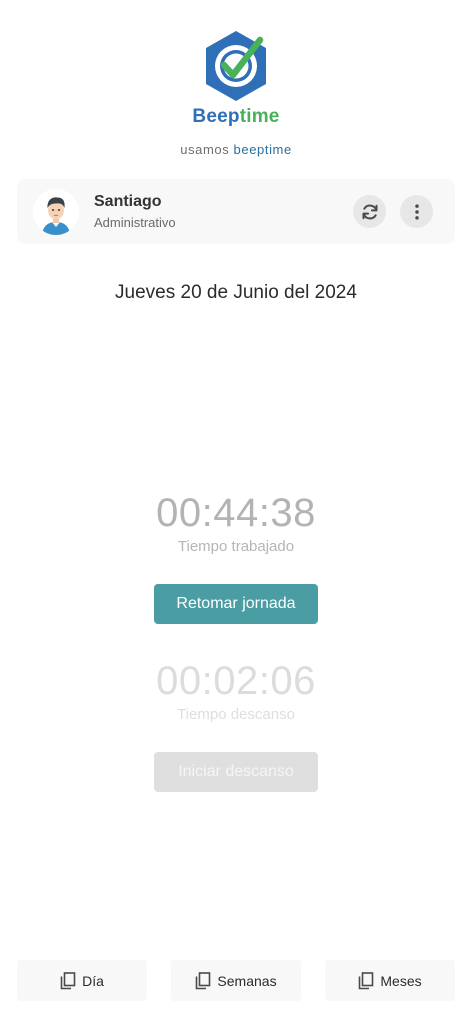  I want to click on work-timer-label: Tiempo trabajado, so click(236, 546).